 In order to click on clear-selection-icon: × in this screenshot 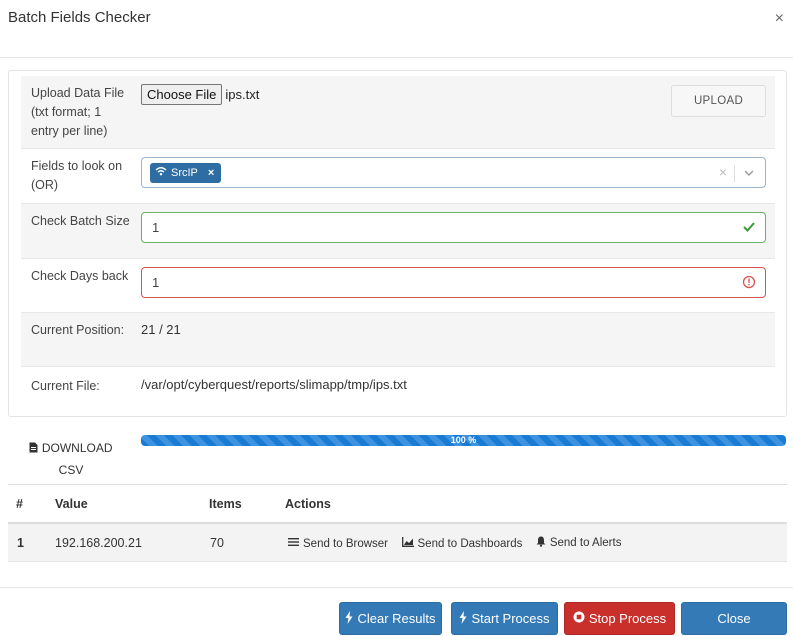, I will do `click(723, 172)`.